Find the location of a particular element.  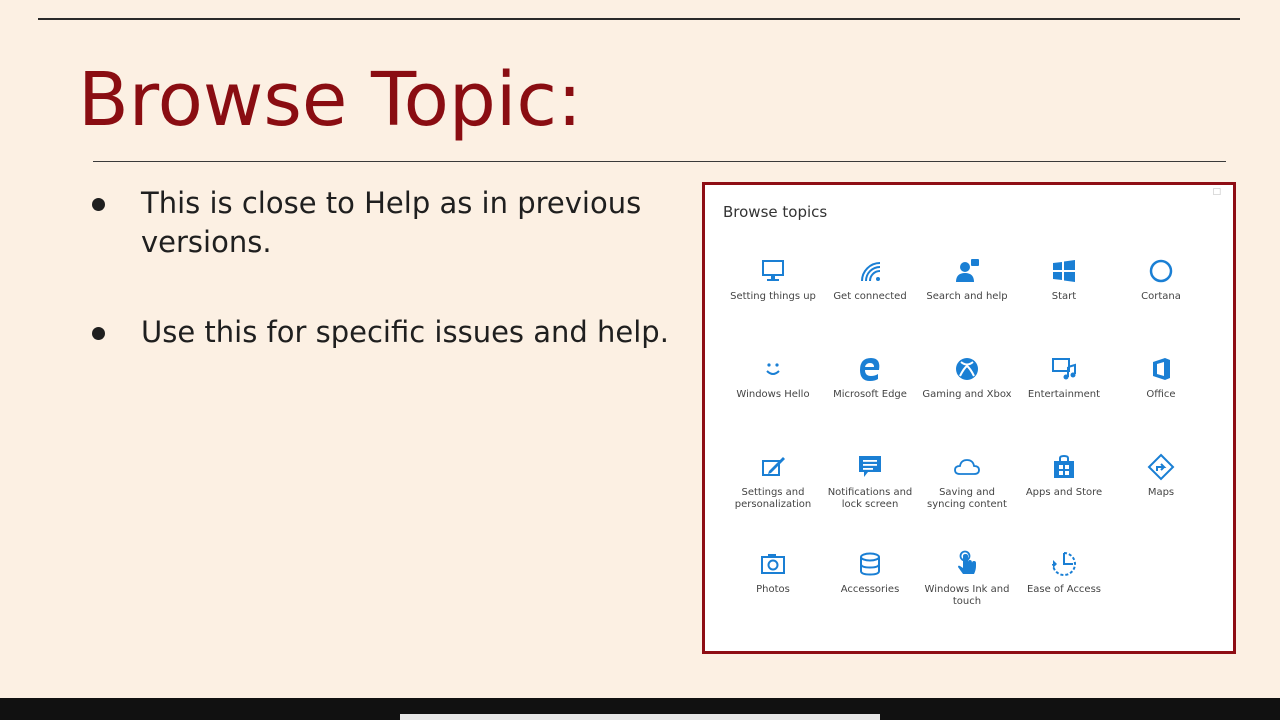

topic-saving-and-syncing-content: Saving and syncing content is located at coordinates (967, 482).